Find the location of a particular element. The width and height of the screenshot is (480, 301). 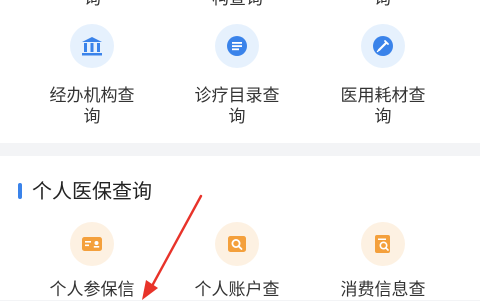

red-arrow-icon is located at coordinates (172, 247).